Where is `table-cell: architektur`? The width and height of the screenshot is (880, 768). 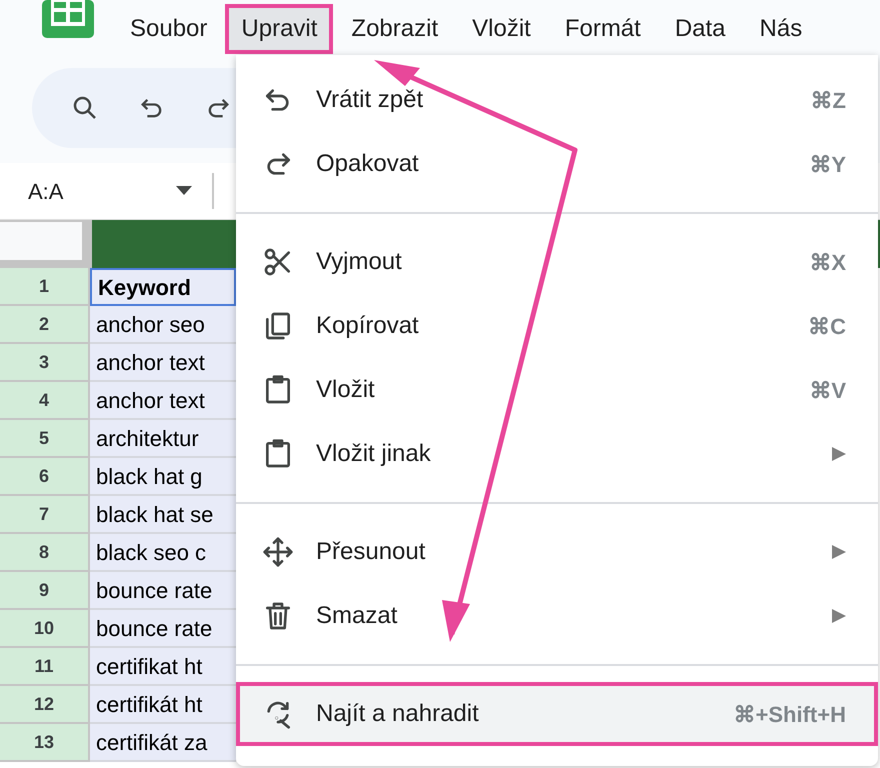 table-cell: architektur is located at coordinates (163, 439).